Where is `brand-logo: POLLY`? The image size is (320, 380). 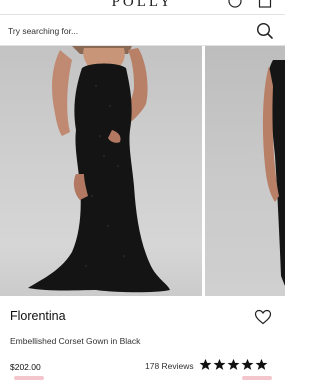 brand-logo: POLLY is located at coordinates (142, 5).